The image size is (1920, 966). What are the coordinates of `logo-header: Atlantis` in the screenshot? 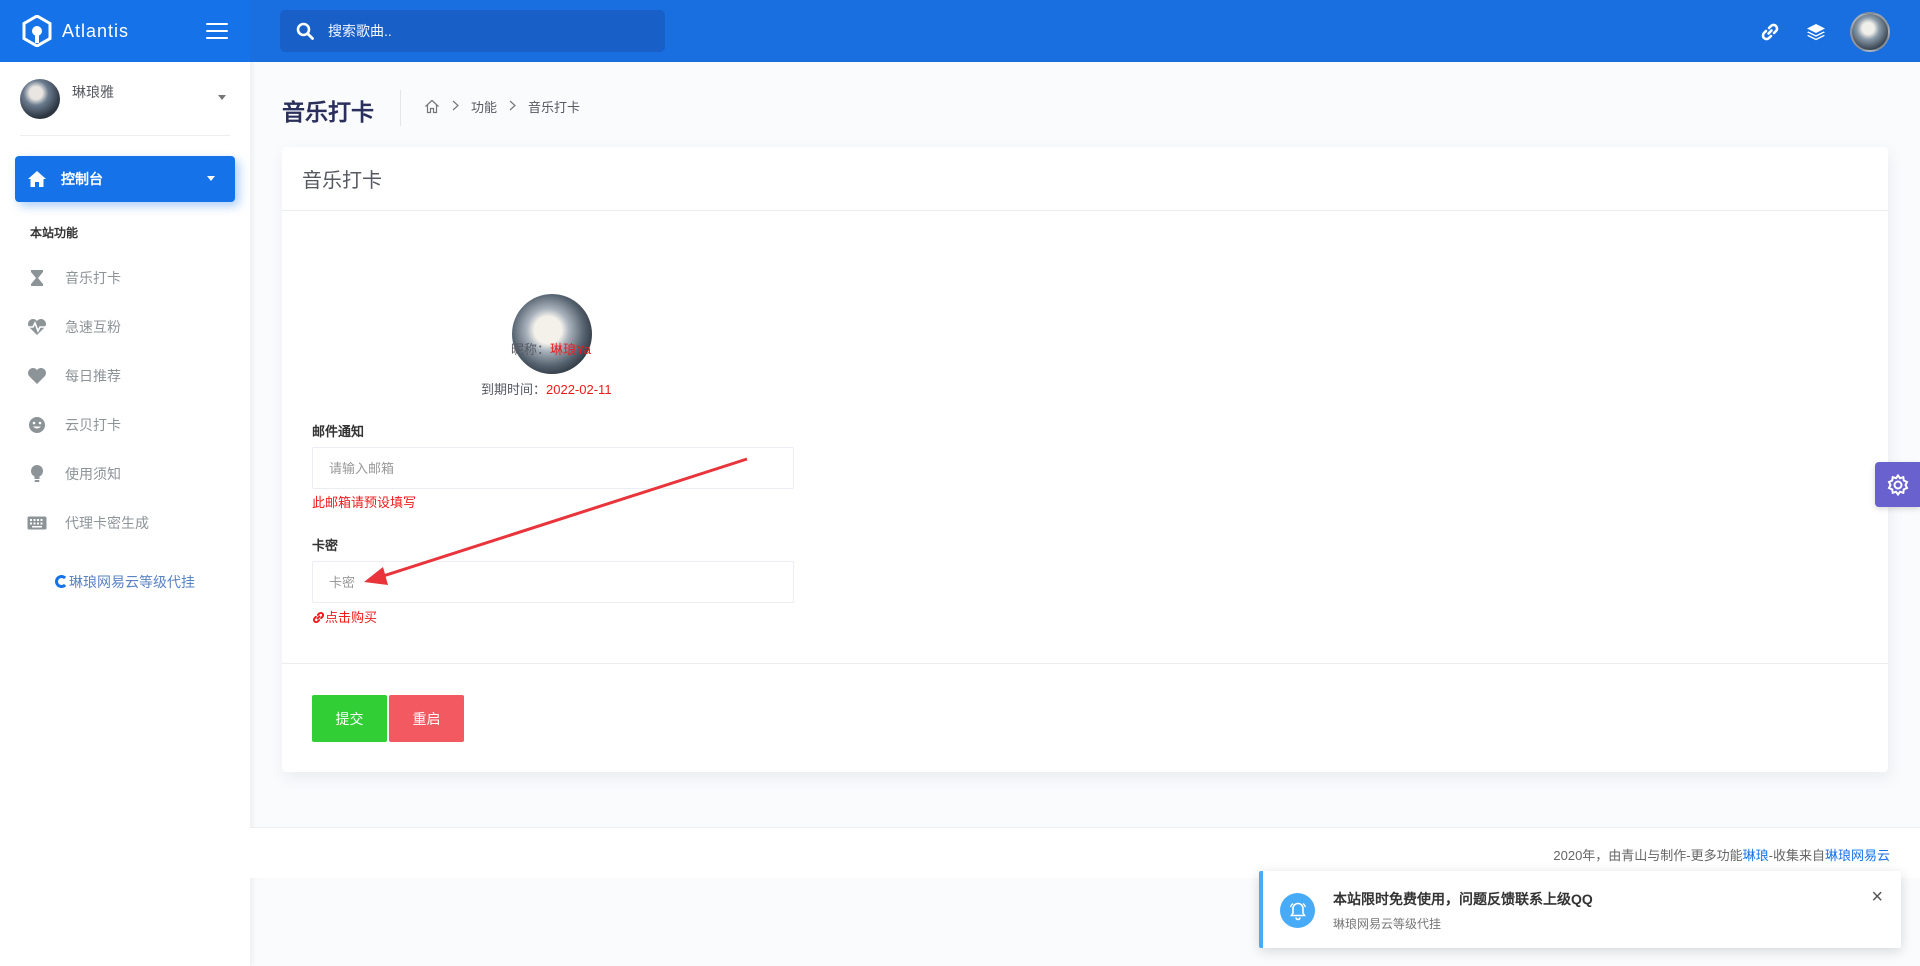 It's located at (125, 31).